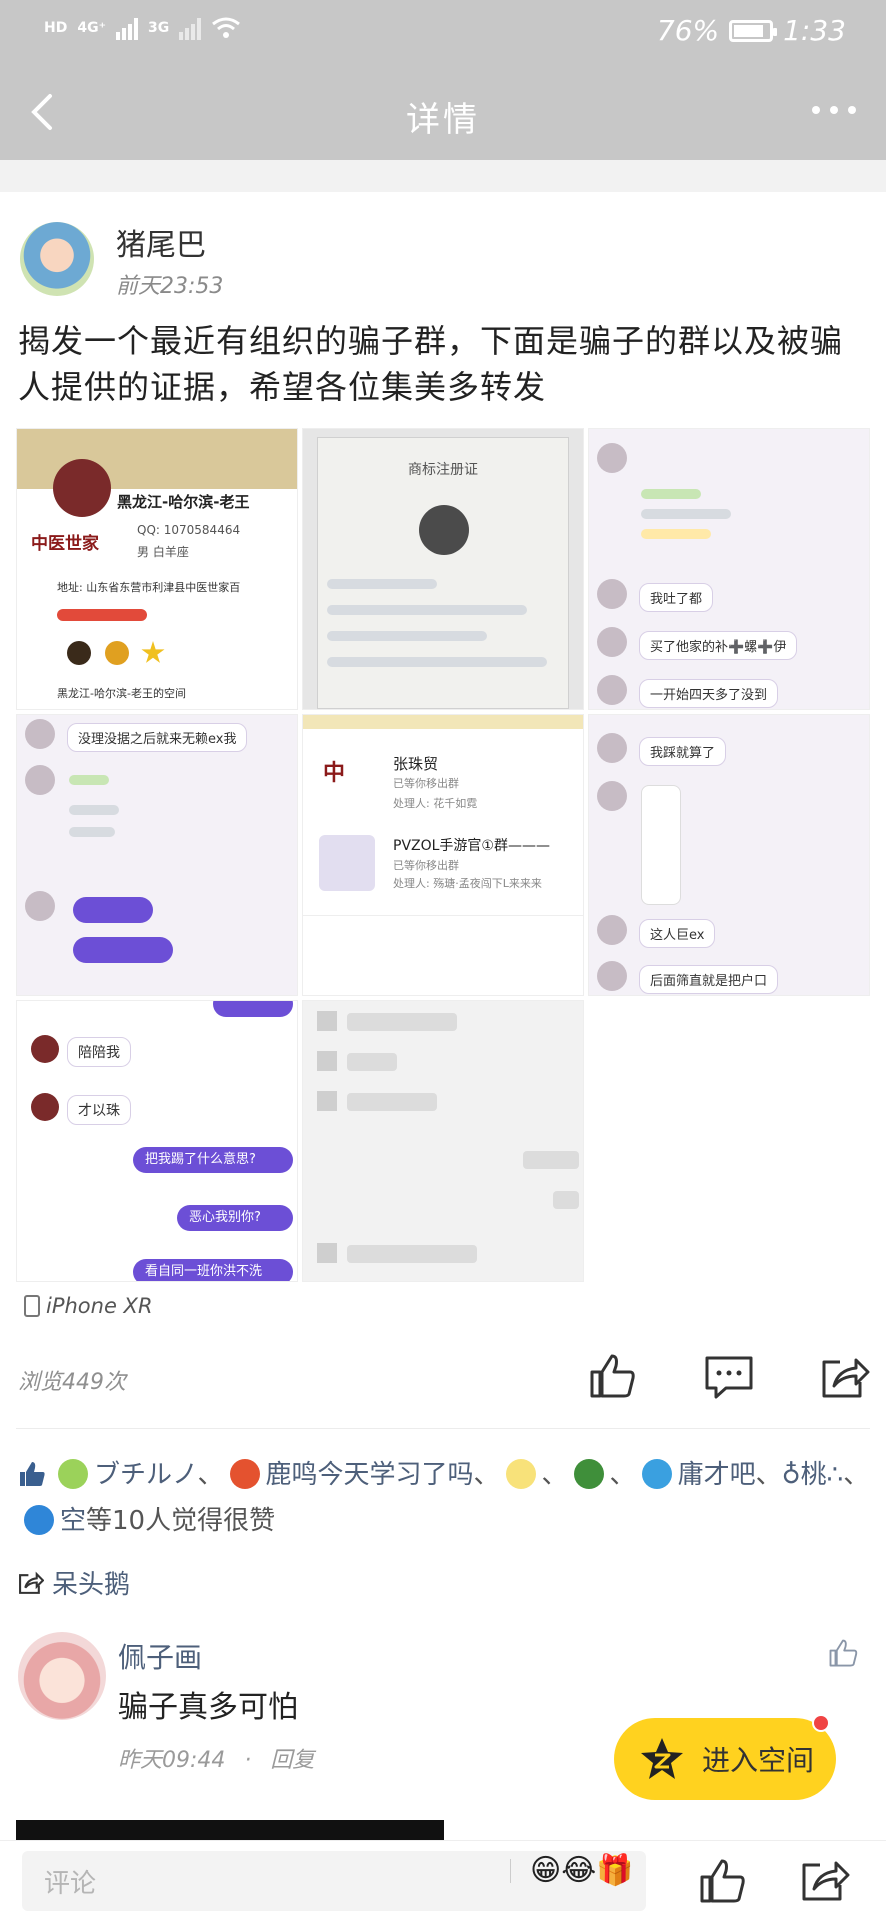 The image size is (886, 1920). Describe the element at coordinates (729, 569) in the screenshot. I see `post-image-3: 我吐了都 买了他家的补➕螺➕伊 一开始四天多了没到` at that location.